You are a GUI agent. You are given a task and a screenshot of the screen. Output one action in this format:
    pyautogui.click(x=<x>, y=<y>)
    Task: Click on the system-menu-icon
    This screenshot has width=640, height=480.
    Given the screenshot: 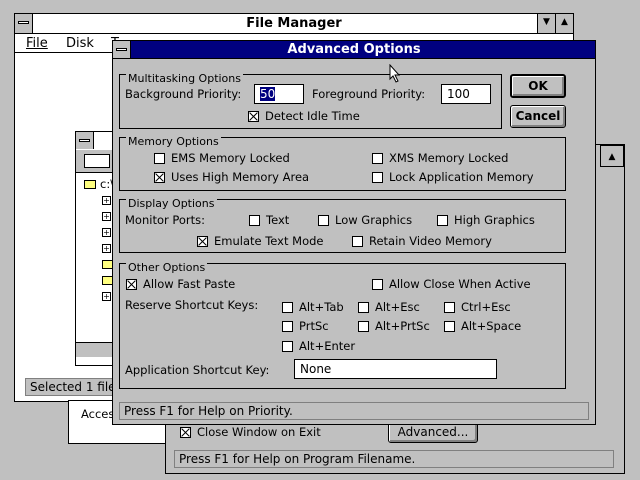 What is the action you would take?
    pyautogui.click(x=24, y=23)
    